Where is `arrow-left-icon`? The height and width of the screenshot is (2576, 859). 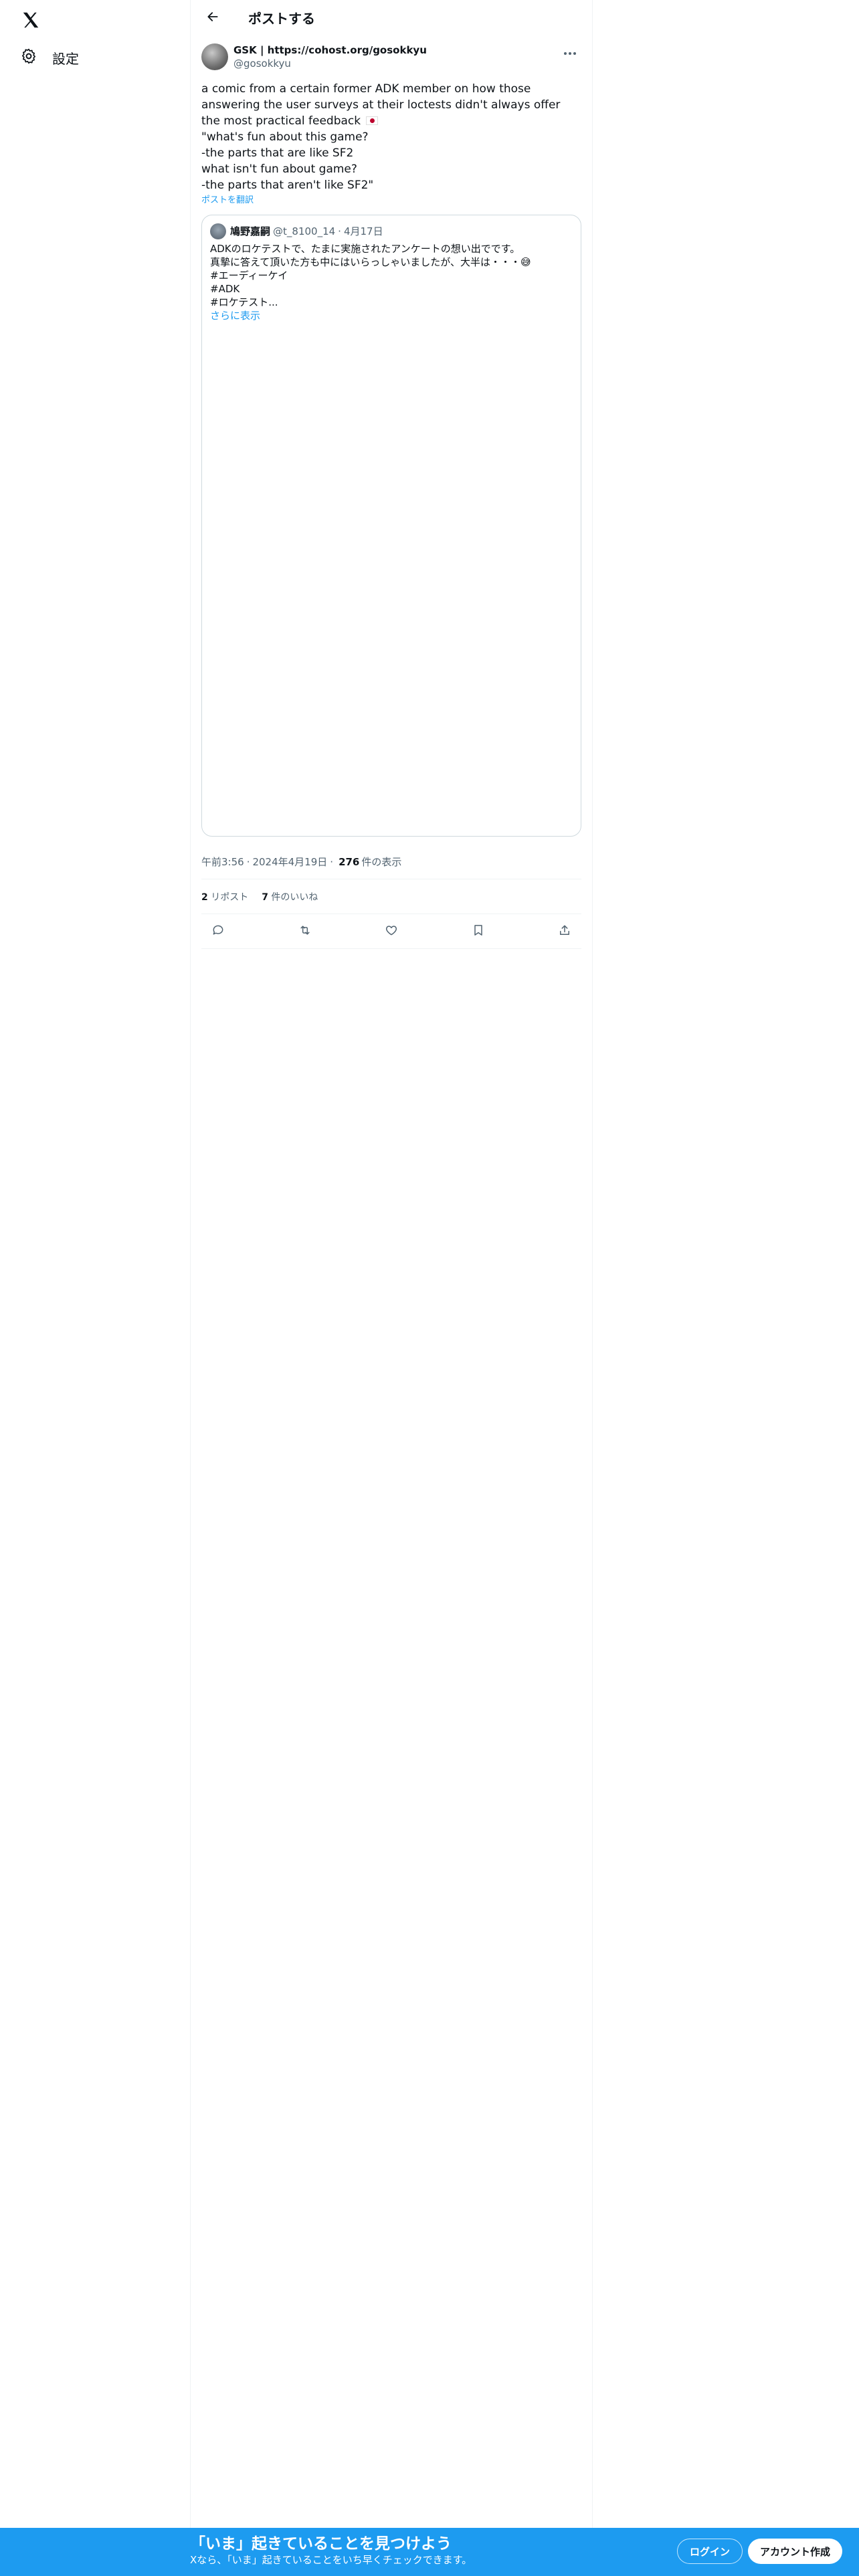 arrow-left-icon is located at coordinates (212, 18).